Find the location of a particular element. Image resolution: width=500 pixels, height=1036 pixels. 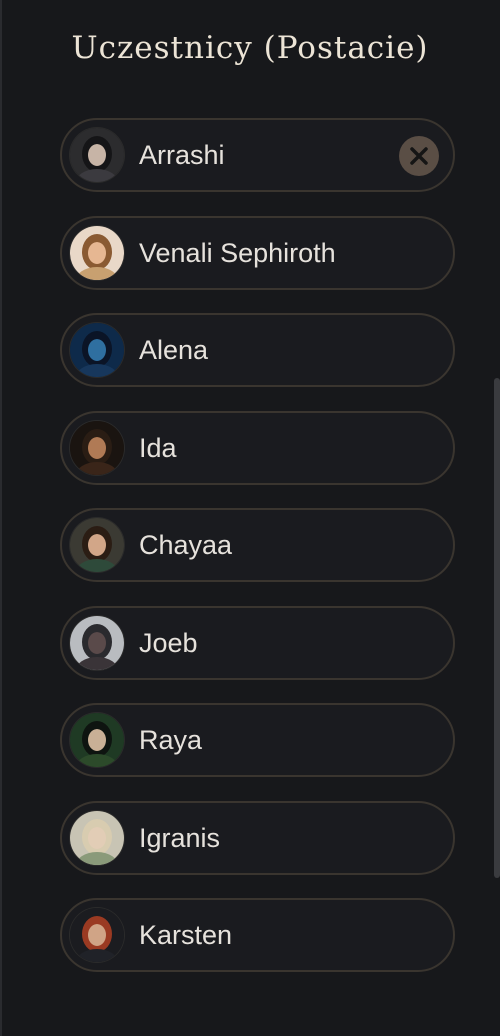

participant-name: Chayaa is located at coordinates (186, 545).